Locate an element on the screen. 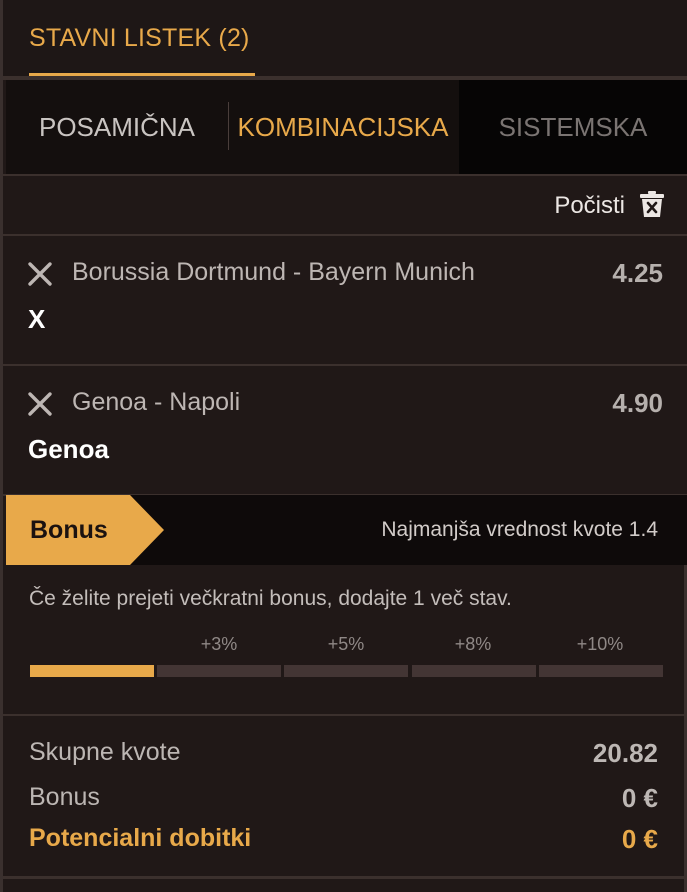 The image size is (687, 892). bonus-step-label: +10% is located at coordinates (600, 644).